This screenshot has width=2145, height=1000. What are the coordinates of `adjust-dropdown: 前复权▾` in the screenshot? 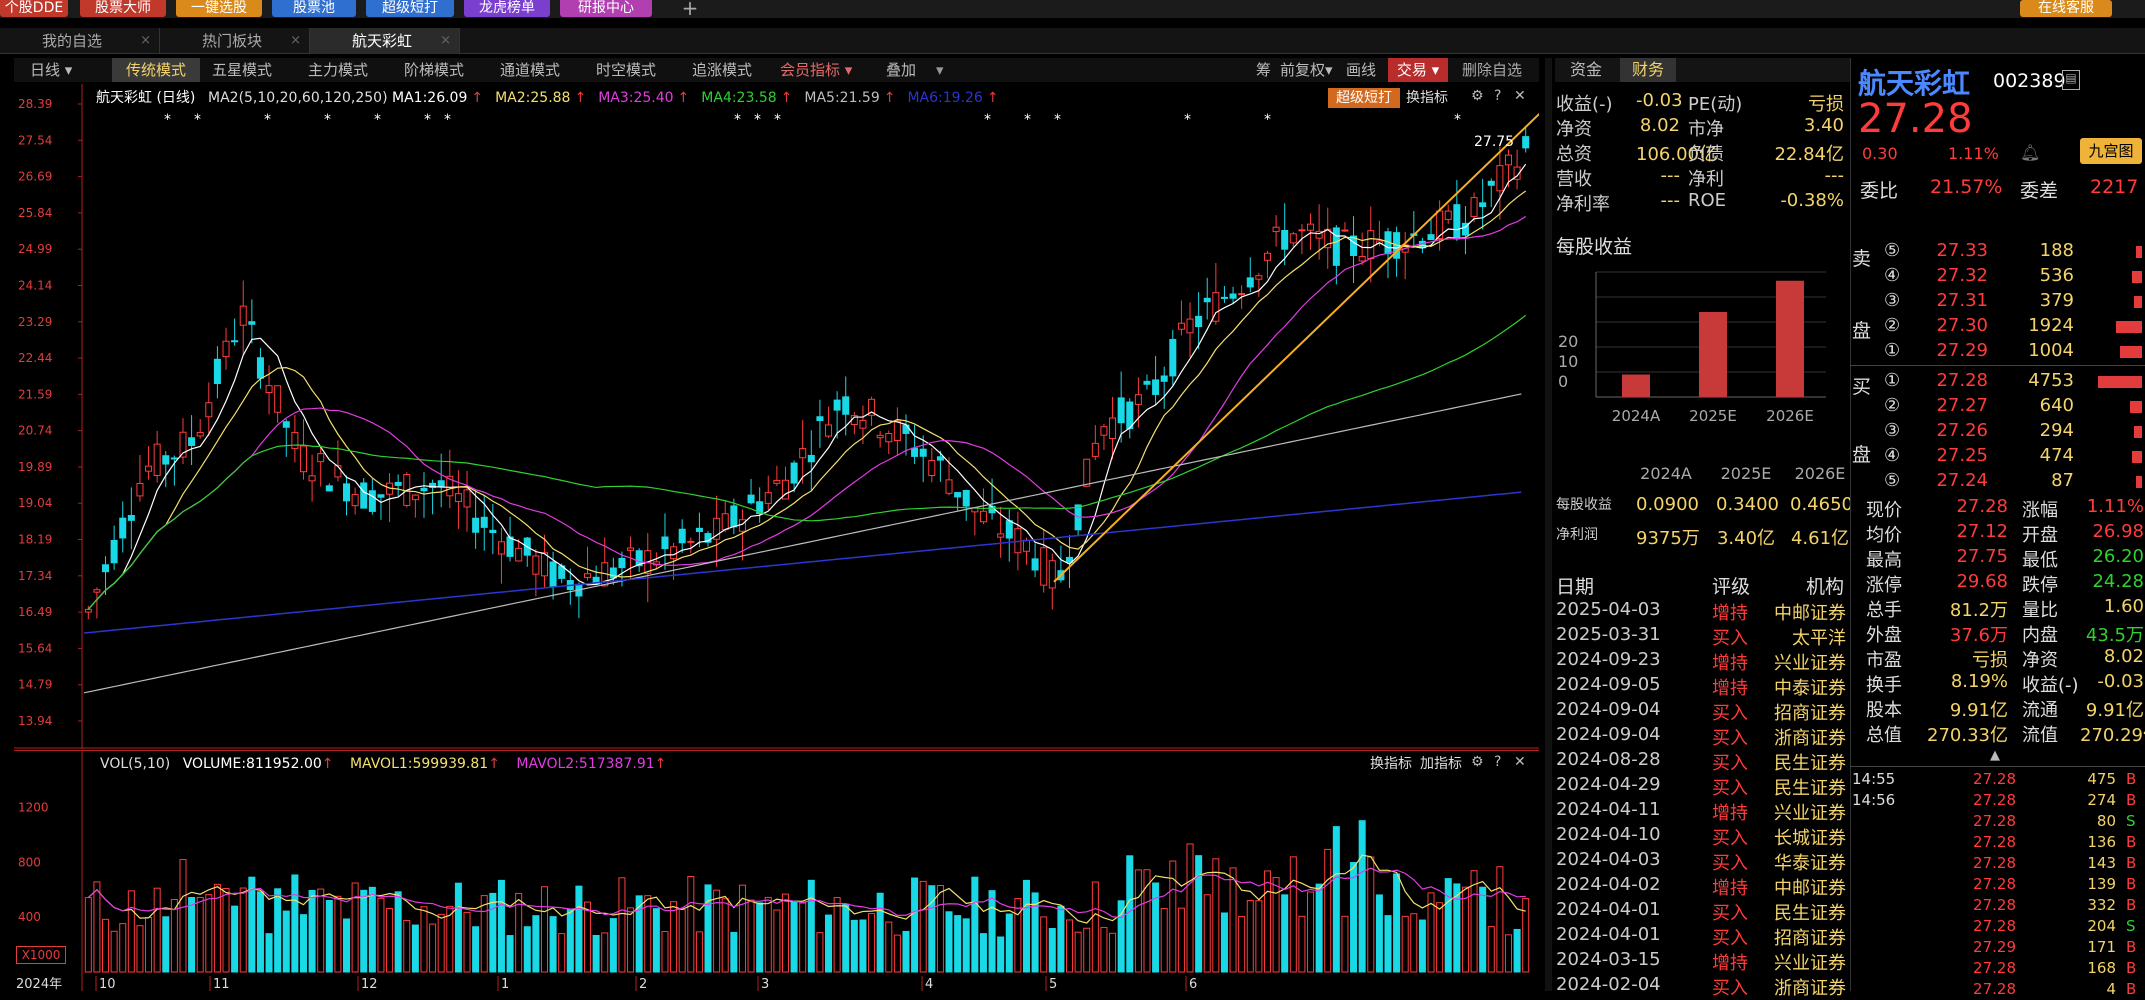 It's located at (1306, 70).